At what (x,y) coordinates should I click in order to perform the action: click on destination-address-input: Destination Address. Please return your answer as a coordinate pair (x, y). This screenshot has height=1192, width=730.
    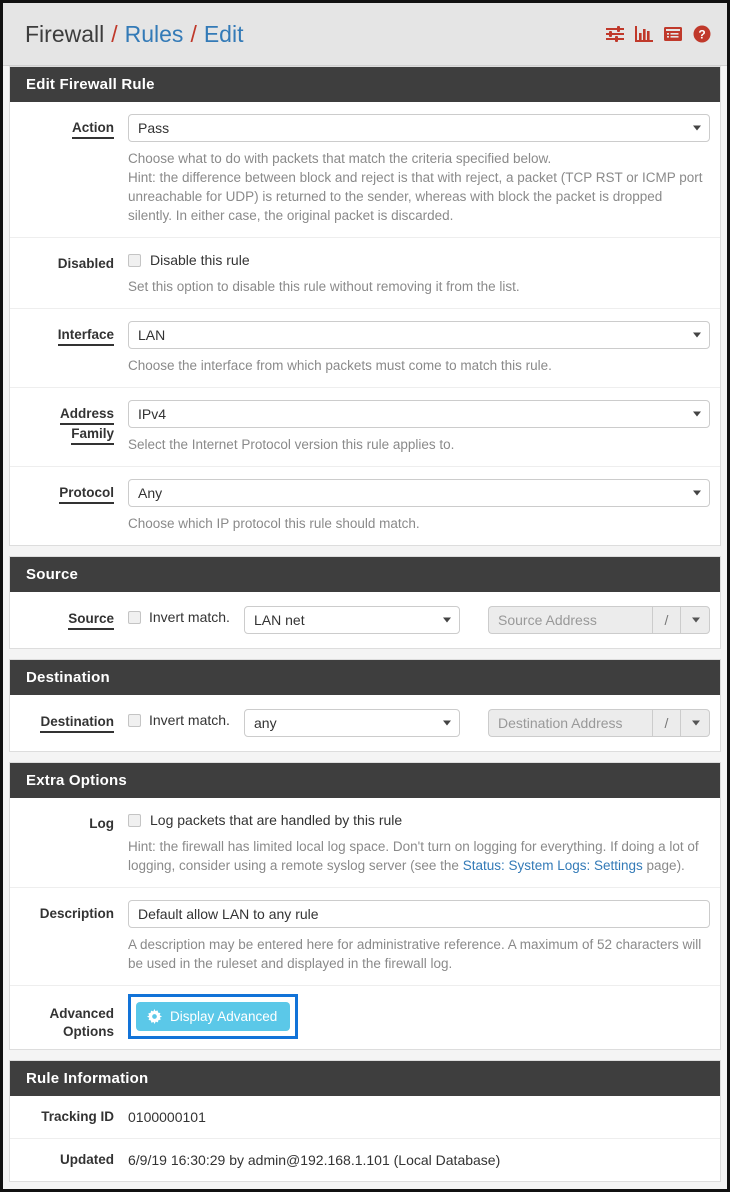
    Looking at the image, I should click on (570, 723).